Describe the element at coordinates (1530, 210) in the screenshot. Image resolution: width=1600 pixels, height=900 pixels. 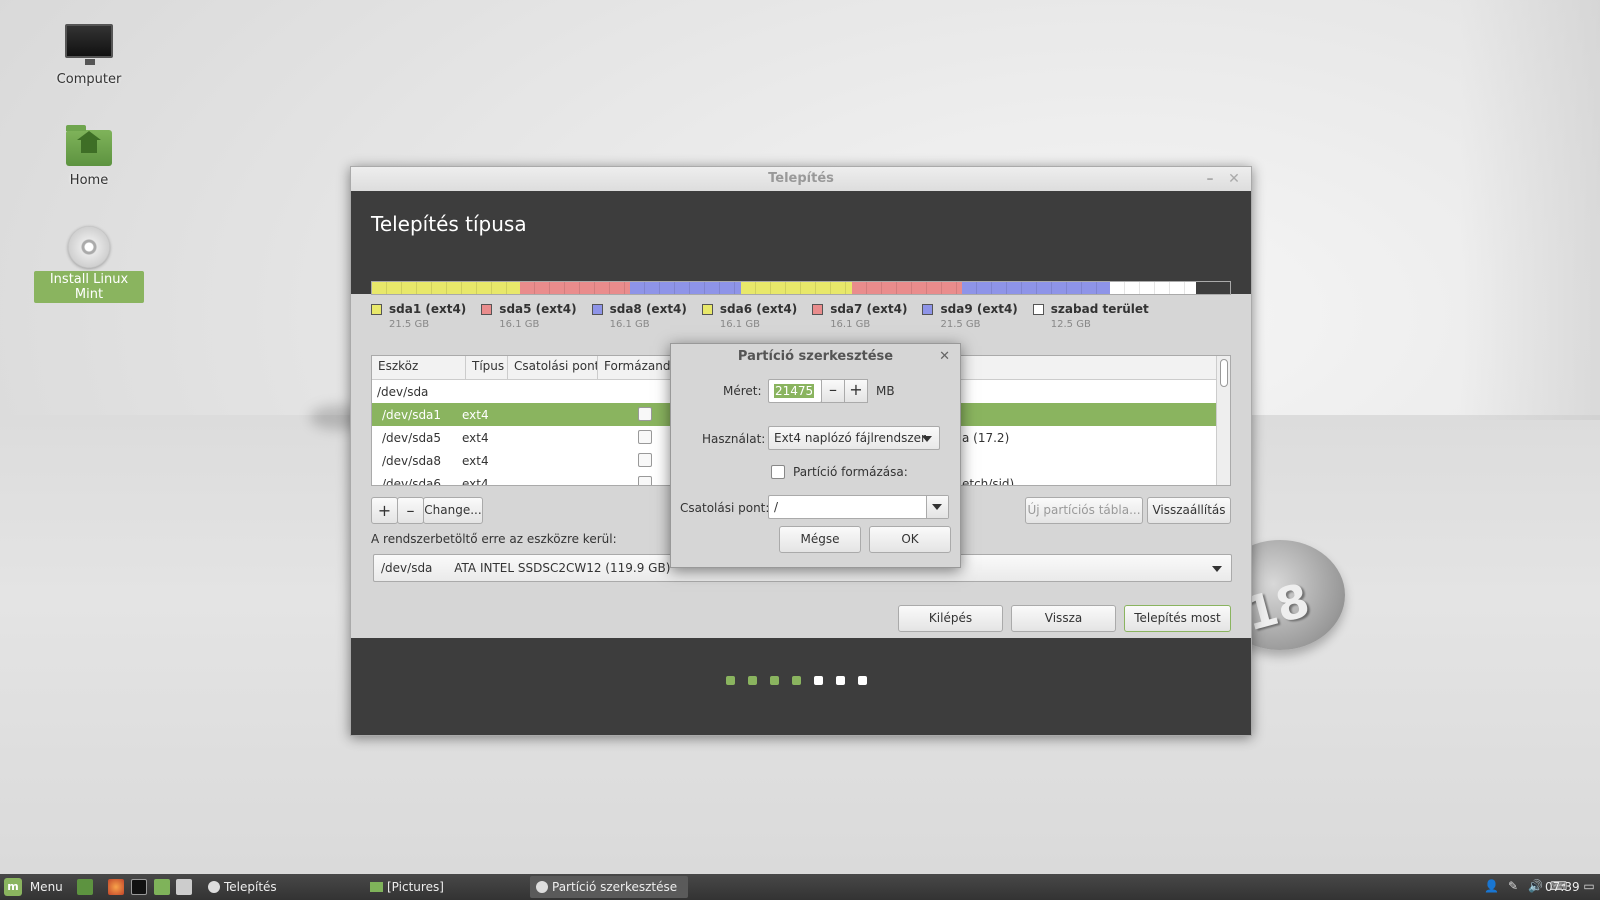
I see `desktop-wall` at that location.